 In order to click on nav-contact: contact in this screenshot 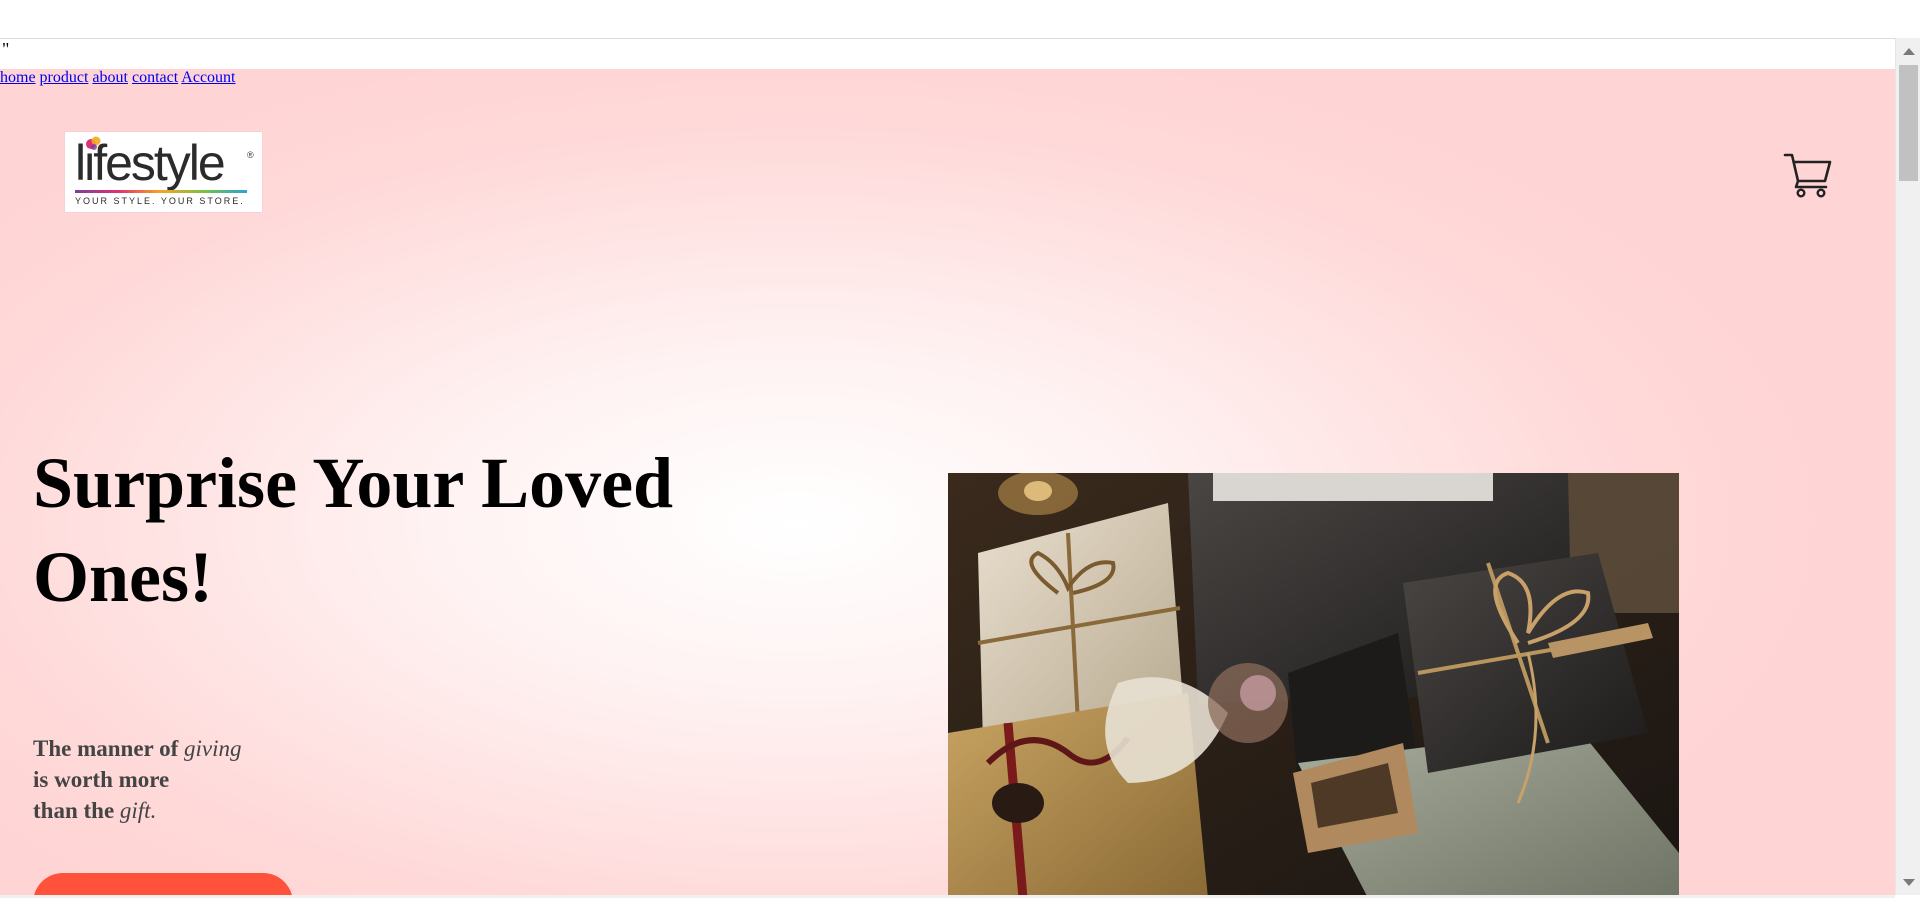, I will do `click(155, 77)`.